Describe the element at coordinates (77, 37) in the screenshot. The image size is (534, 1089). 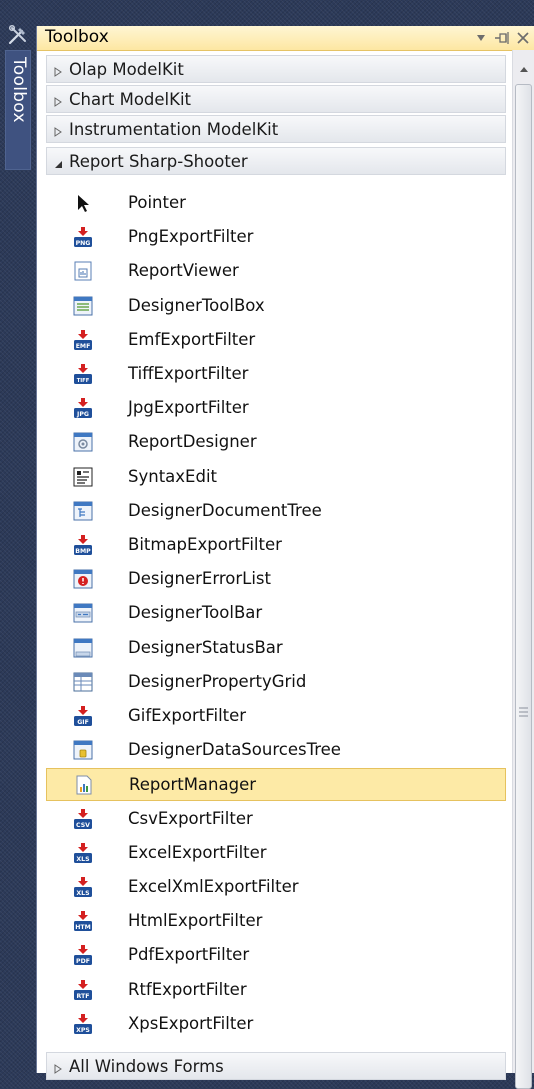
I see `toolbox-title: Toolbox` at that location.